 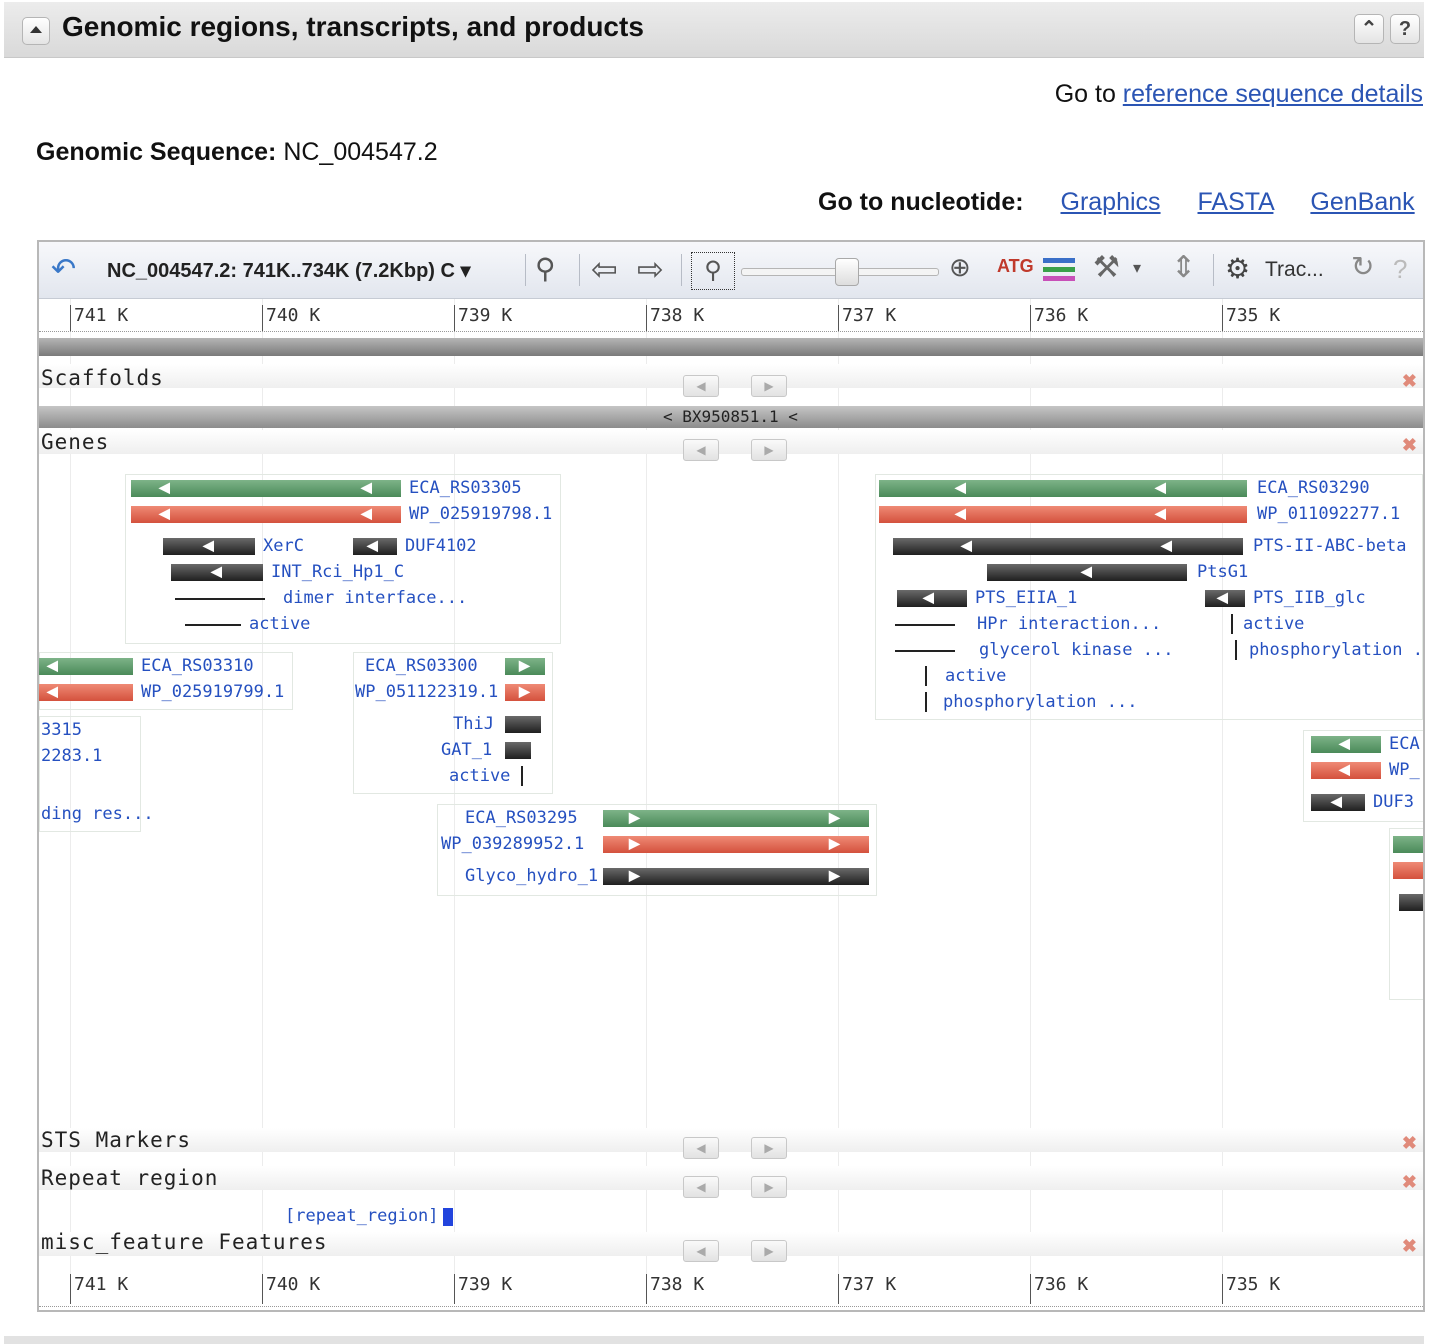 What do you see at coordinates (531, 876) in the screenshot?
I see `domain-label: Glyco_hydro_1` at bounding box center [531, 876].